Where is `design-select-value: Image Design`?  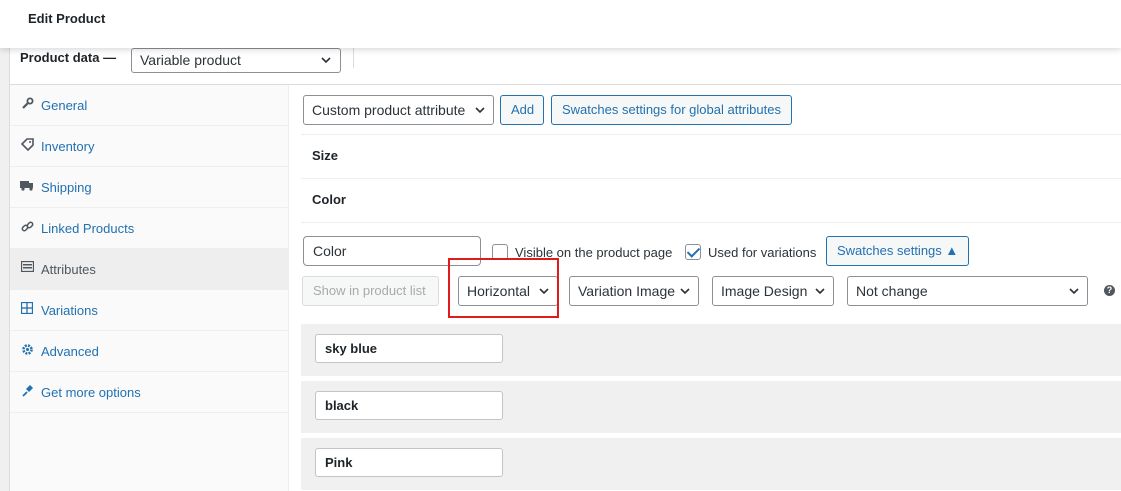
design-select-value: Image Design is located at coordinates (764, 291).